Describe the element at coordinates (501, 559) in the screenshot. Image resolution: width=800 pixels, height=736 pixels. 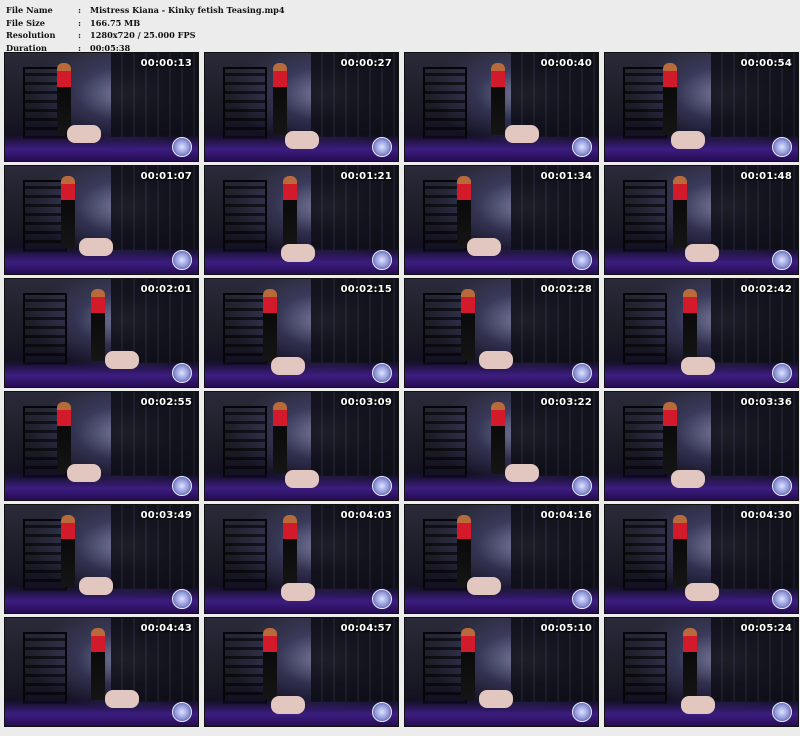
I see `video-thumbnail: 00:04:16` at that location.